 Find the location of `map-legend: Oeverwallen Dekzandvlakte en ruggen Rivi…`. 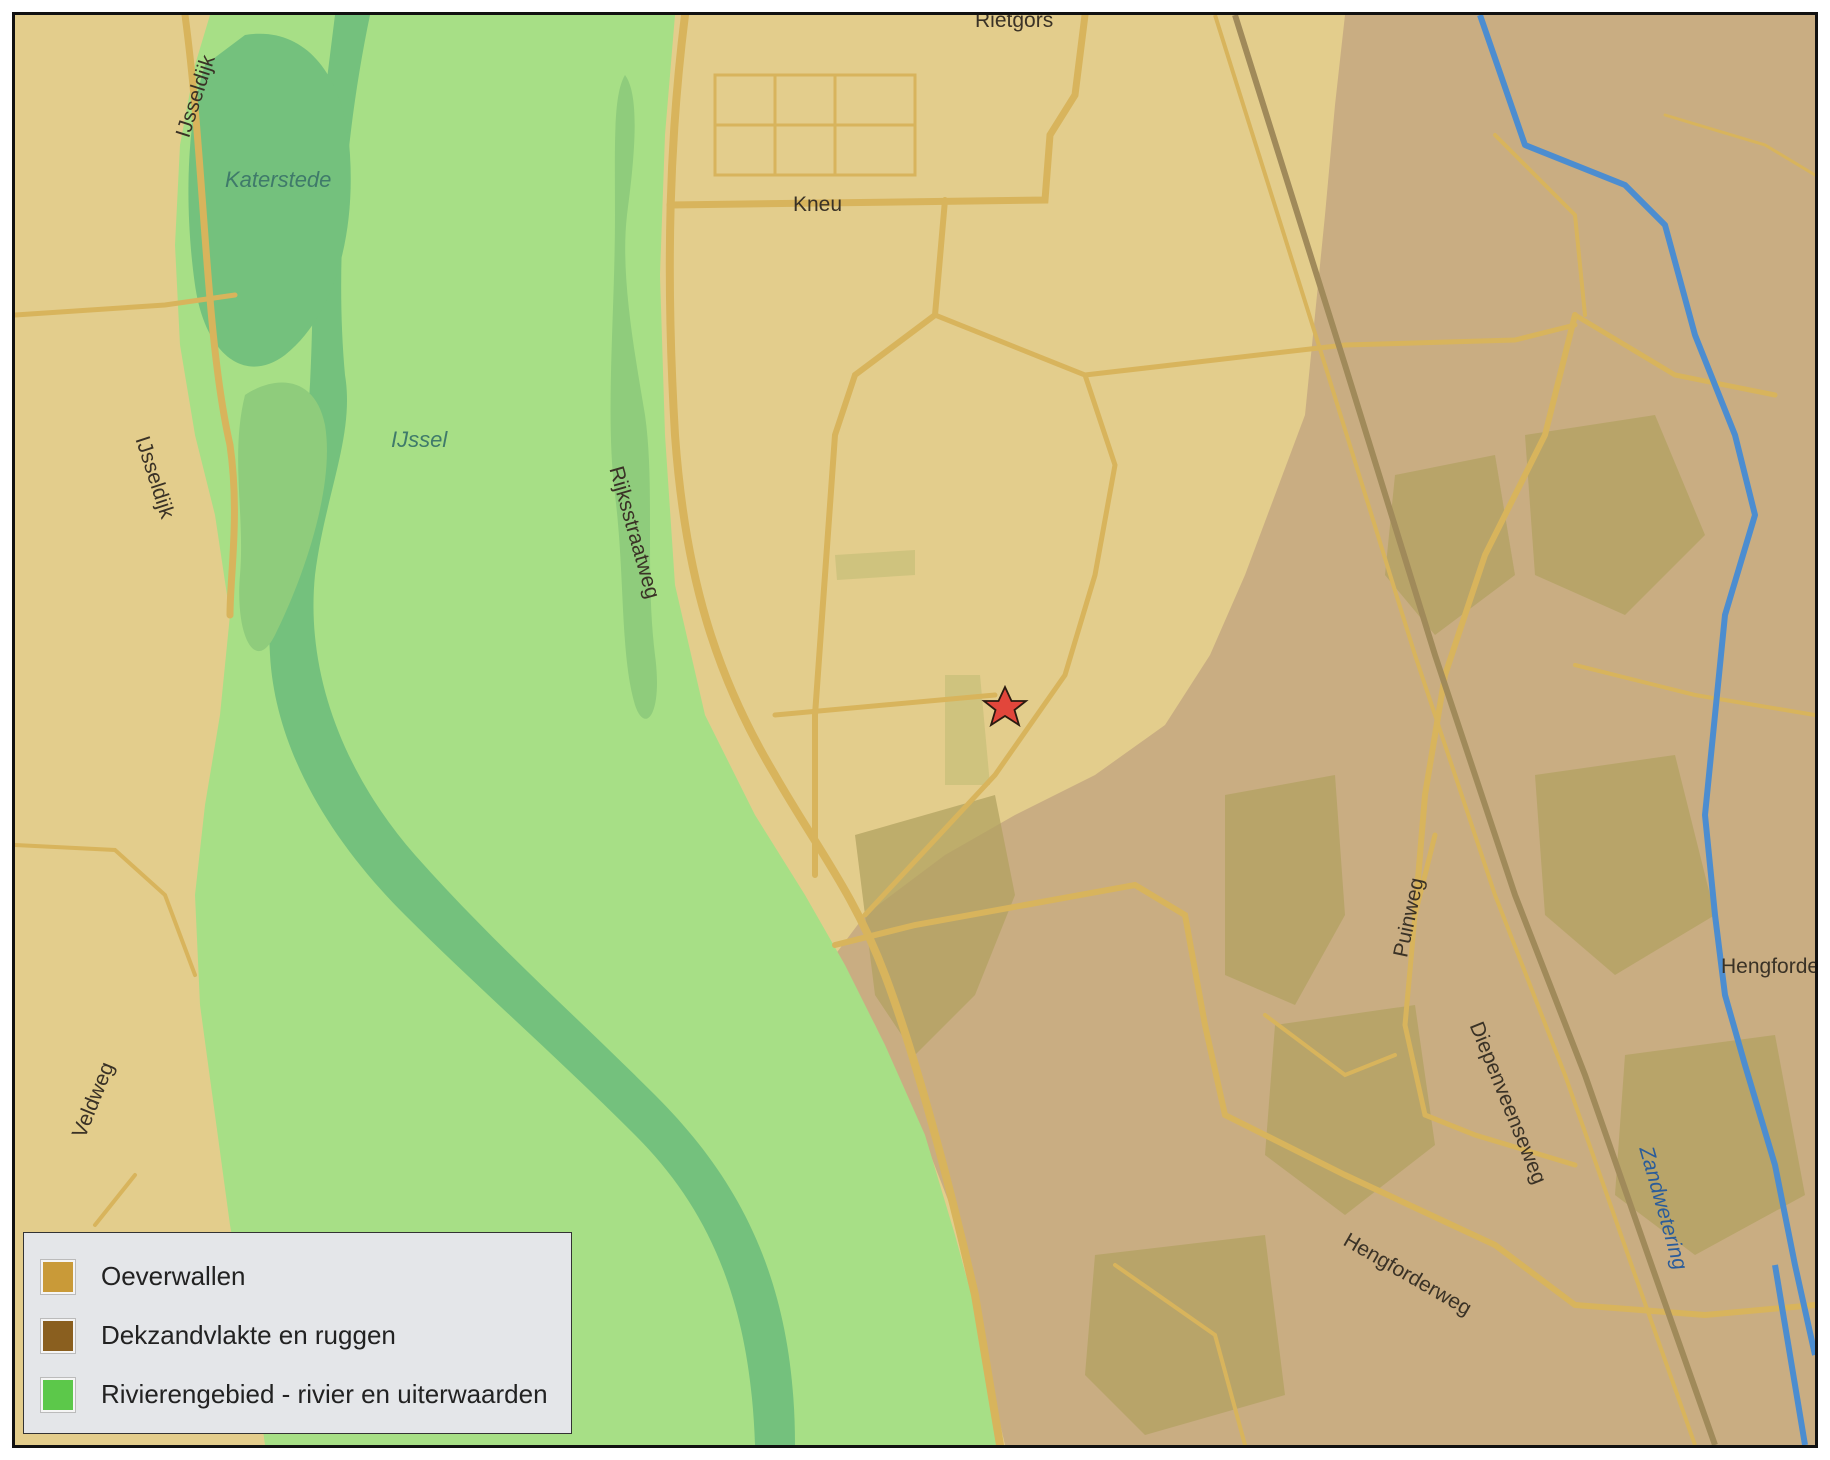

map-legend: Oeverwallen Dekzandvlakte en ruggen Rivi… is located at coordinates (297, 1333).